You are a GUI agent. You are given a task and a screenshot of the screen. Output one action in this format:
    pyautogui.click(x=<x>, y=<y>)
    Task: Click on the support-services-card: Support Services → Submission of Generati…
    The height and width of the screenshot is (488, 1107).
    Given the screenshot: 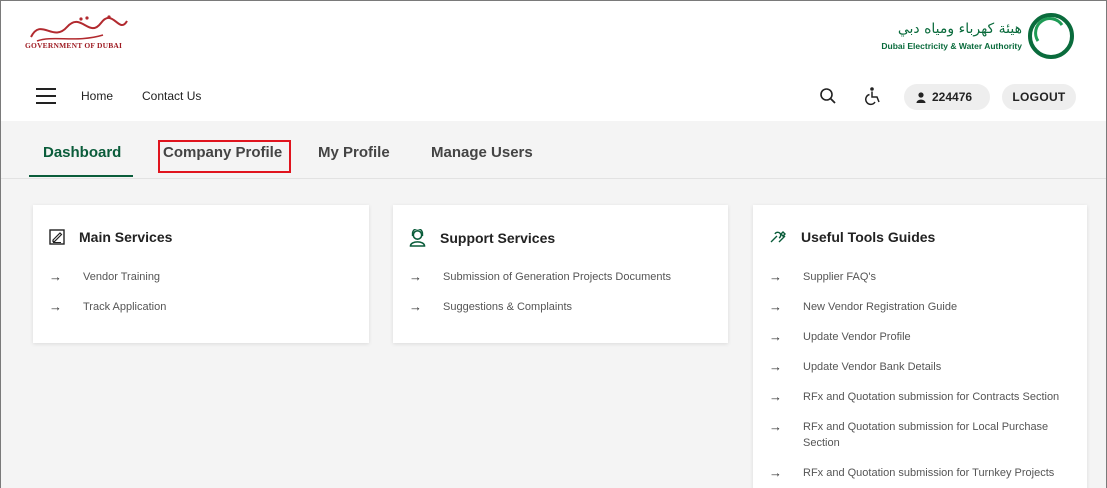 What is the action you would take?
    pyautogui.click(x=560, y=274)
    